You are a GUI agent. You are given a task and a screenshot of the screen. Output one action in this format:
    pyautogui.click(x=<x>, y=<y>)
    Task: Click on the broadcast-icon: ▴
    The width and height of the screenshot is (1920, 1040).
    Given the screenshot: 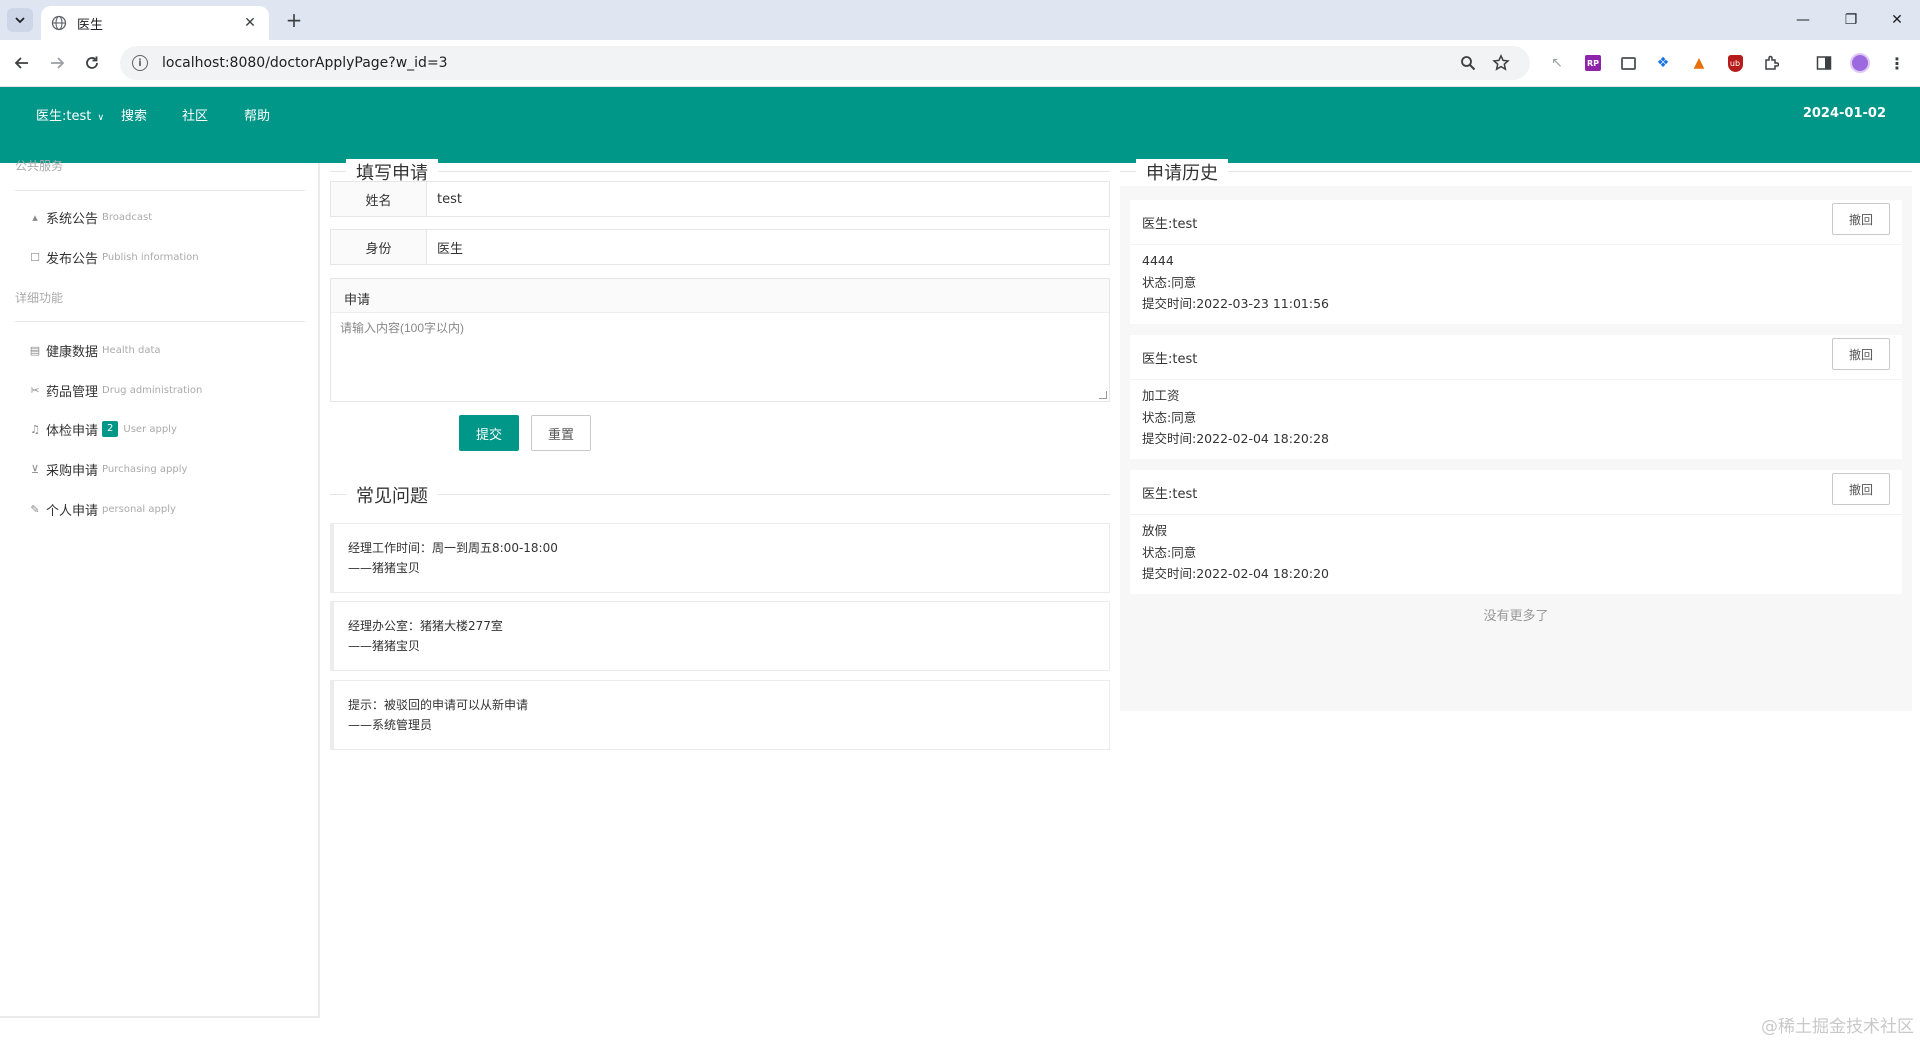 What is the action you would take?
    pyautogui.click(x=35, y=217)
    